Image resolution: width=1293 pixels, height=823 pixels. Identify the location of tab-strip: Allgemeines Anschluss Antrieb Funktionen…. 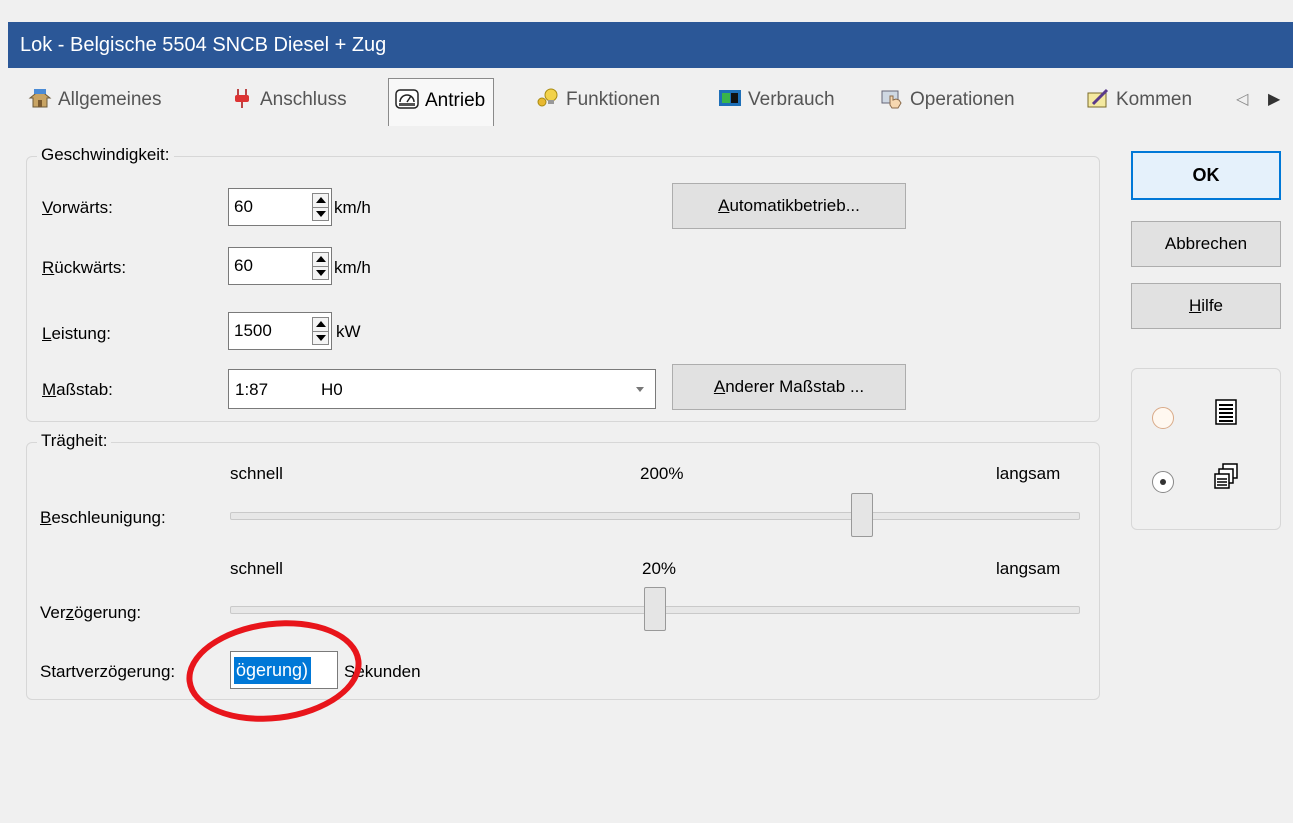
(650, 100).